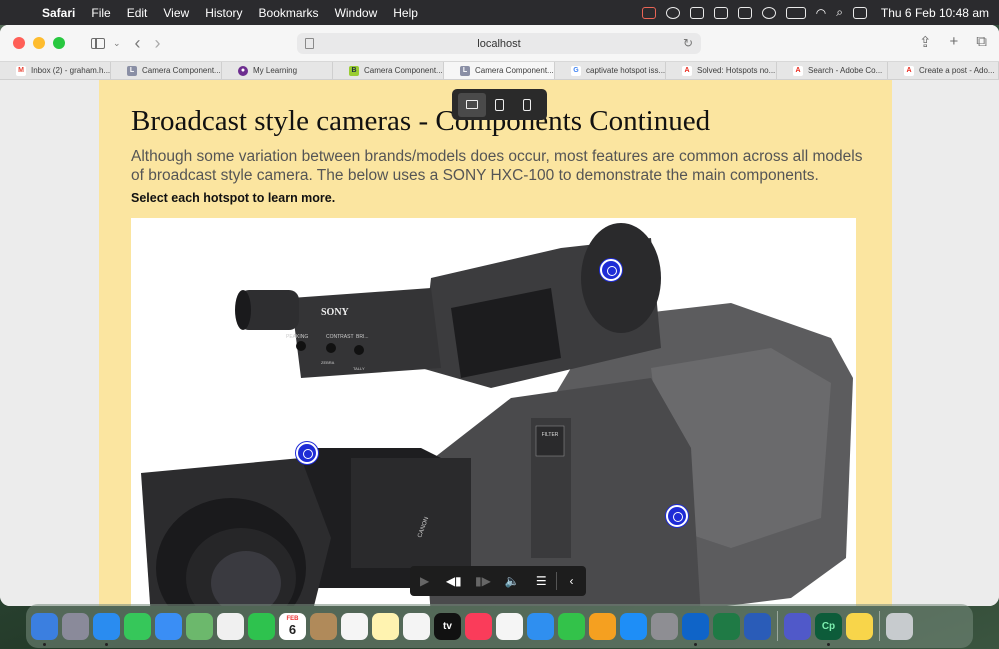  I want to click on menu-bar-clock: Thu 6 Feb 10:48 am, so click(935, 13).